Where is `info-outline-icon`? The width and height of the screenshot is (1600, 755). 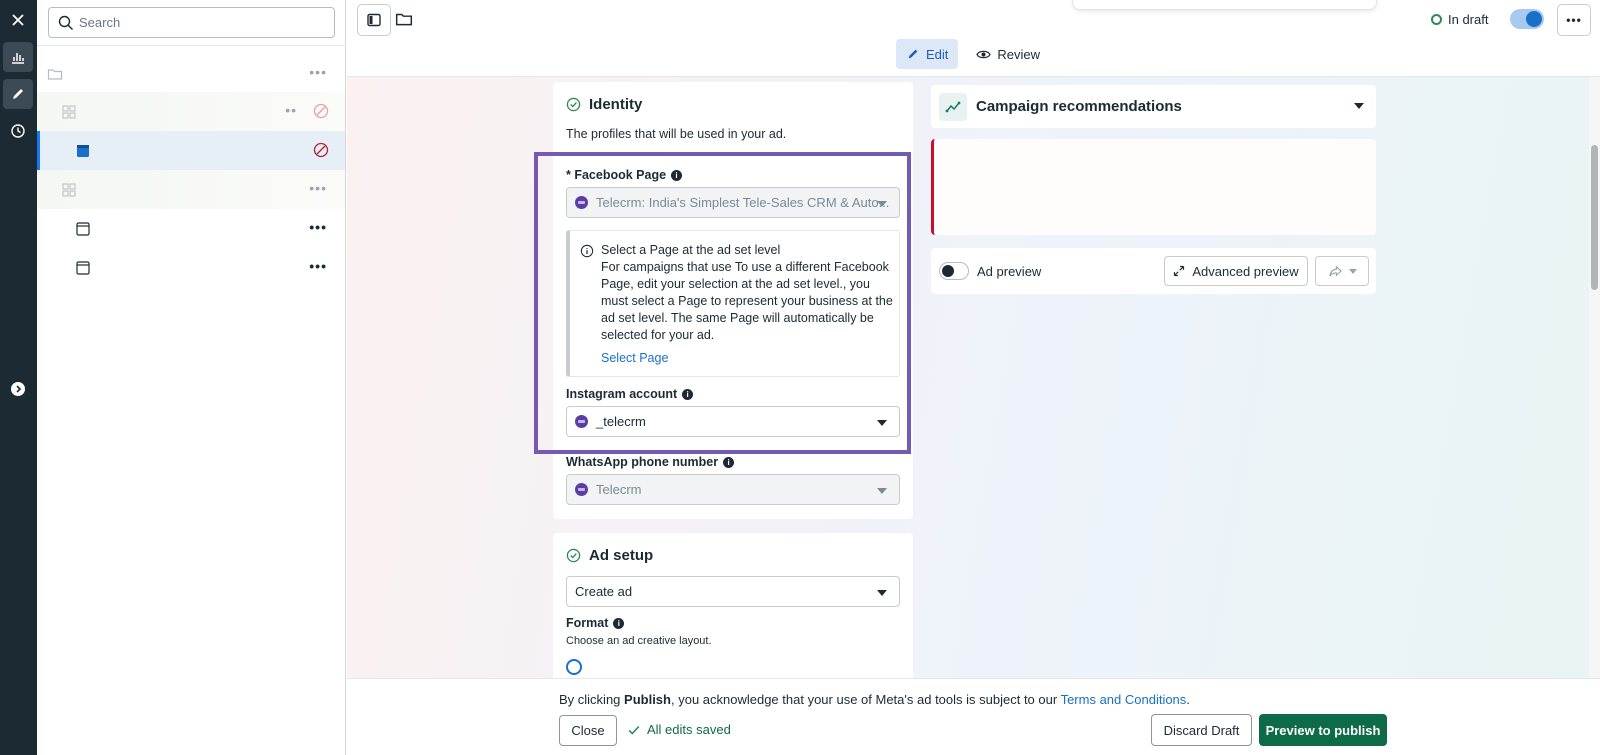 info-outline-icon is located at coordinates (587, 251).